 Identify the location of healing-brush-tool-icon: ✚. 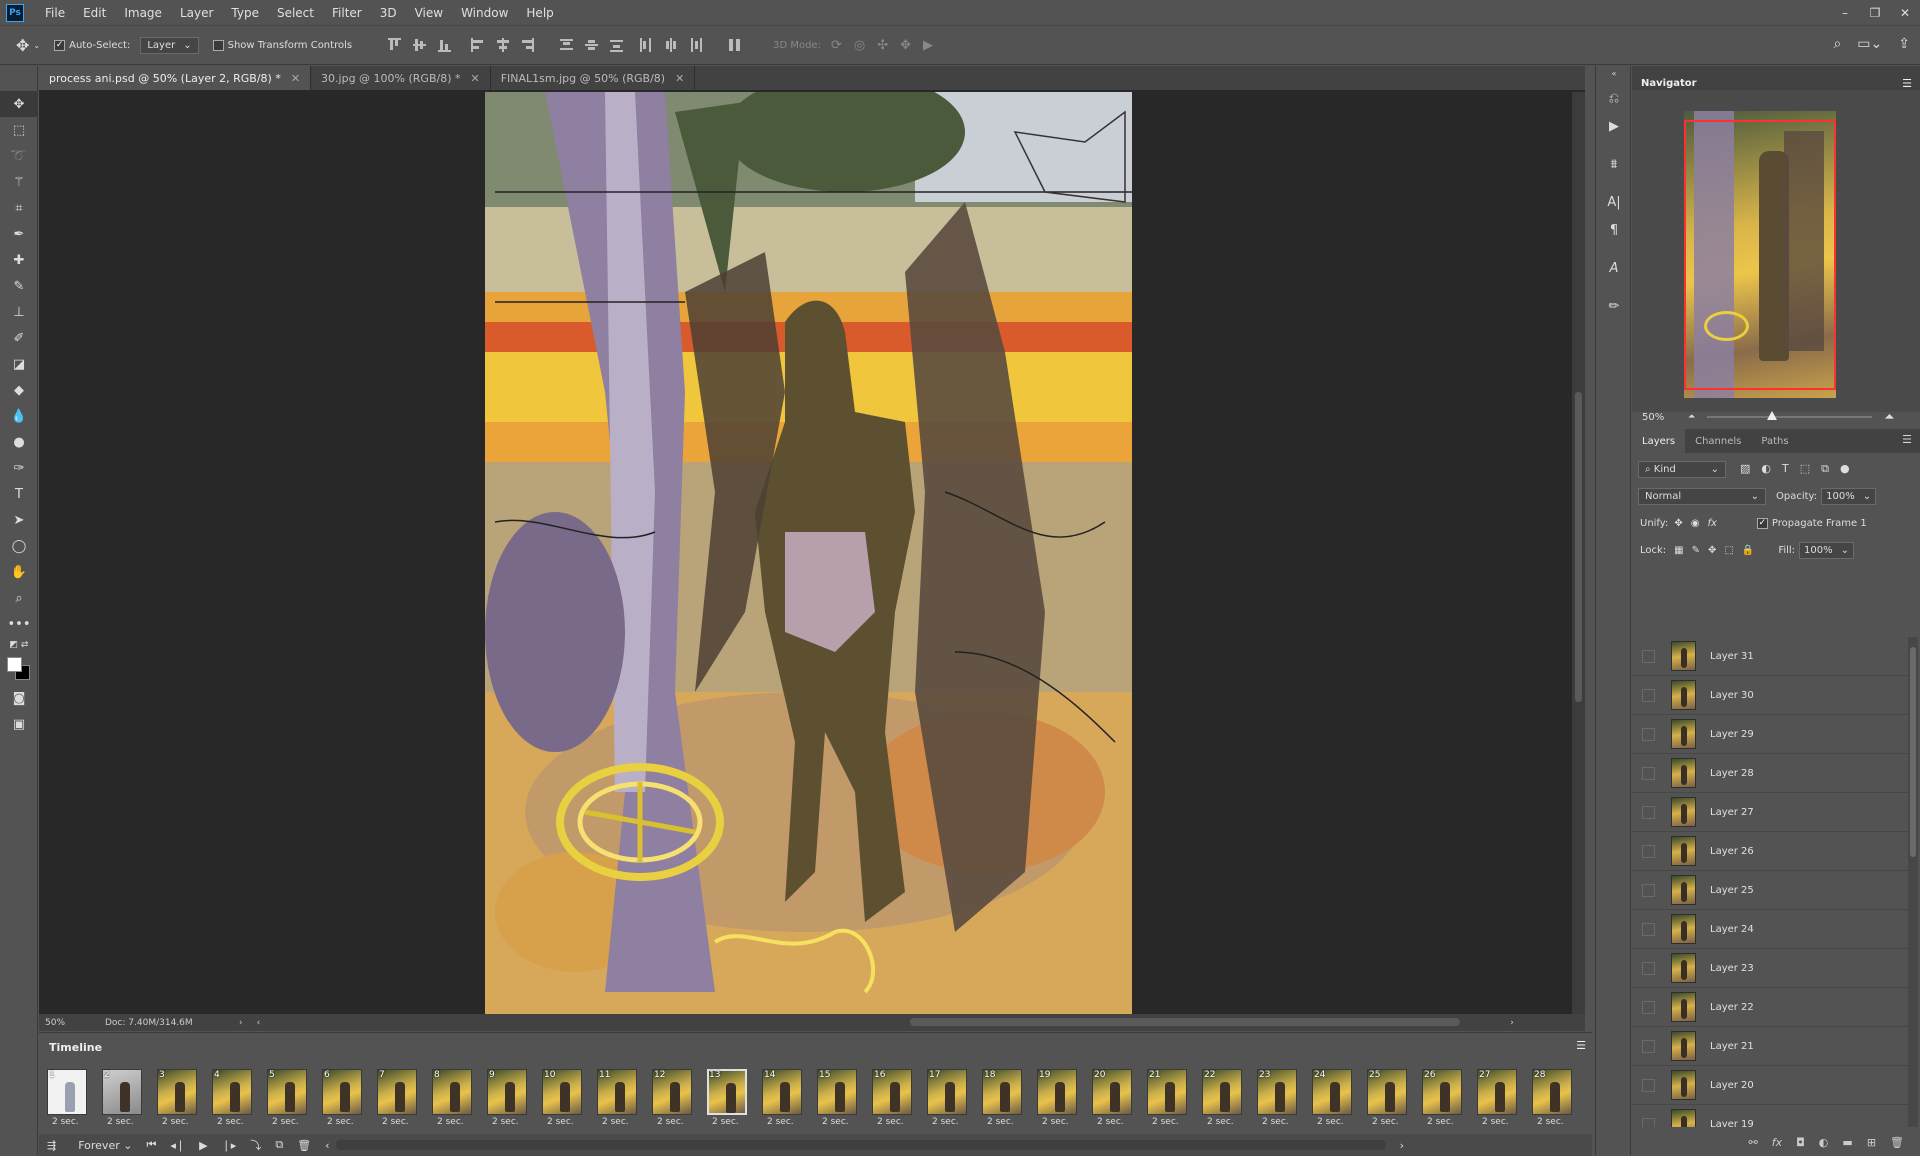
(19, 260).